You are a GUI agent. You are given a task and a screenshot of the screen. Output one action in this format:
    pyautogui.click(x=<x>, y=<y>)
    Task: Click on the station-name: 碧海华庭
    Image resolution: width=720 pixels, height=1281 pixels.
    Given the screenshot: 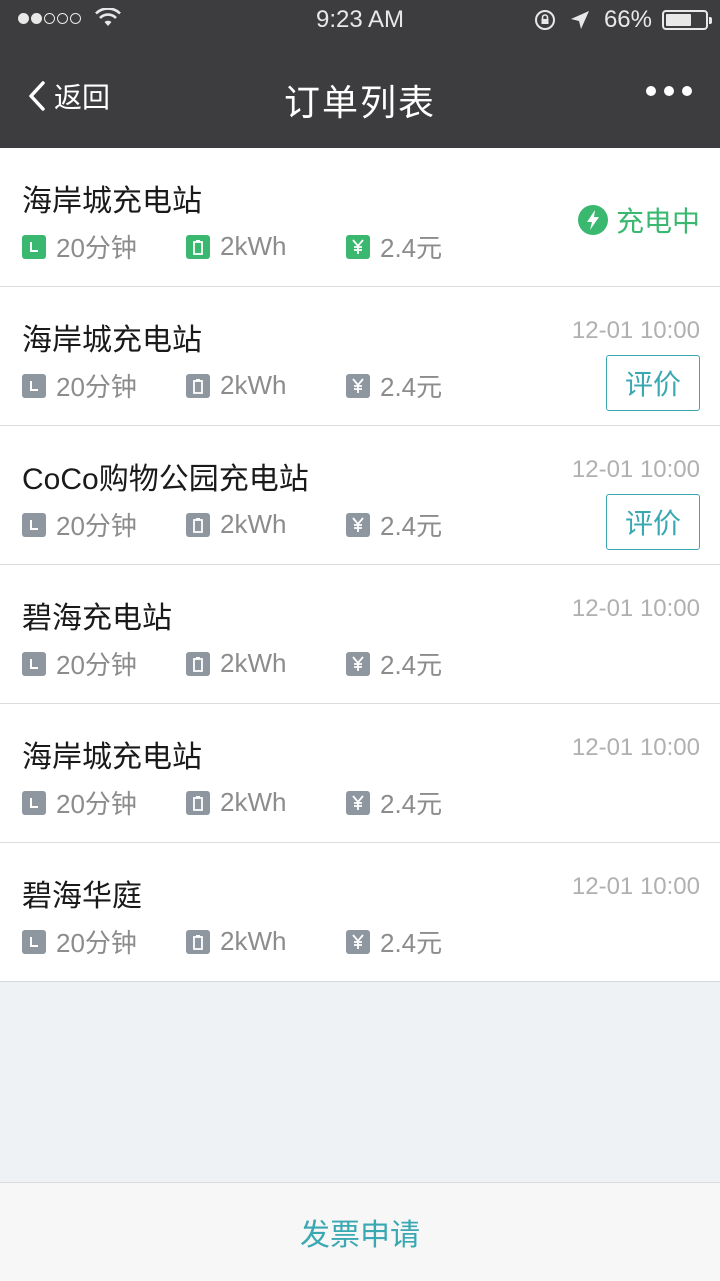 What is the action you would take?
    pyautogui.click(x=82, y=896)
    